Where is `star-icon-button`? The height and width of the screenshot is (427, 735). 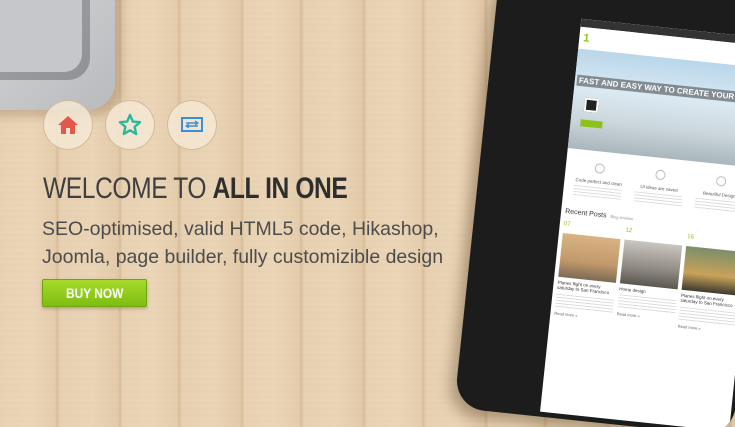 star-icon-button is located at coordinates (130, 125).